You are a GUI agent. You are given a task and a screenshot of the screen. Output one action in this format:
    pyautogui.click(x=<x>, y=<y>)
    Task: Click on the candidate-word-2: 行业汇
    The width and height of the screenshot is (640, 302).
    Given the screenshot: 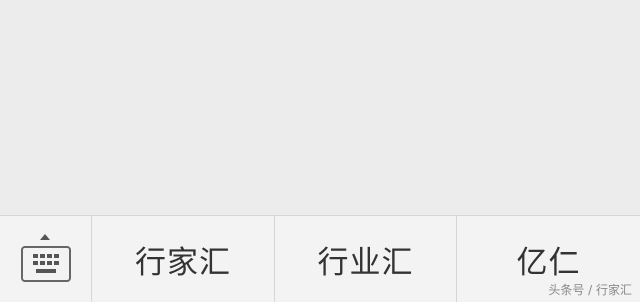 What is the action you would take?
    pyautogui.click(x=366, y=259)
    